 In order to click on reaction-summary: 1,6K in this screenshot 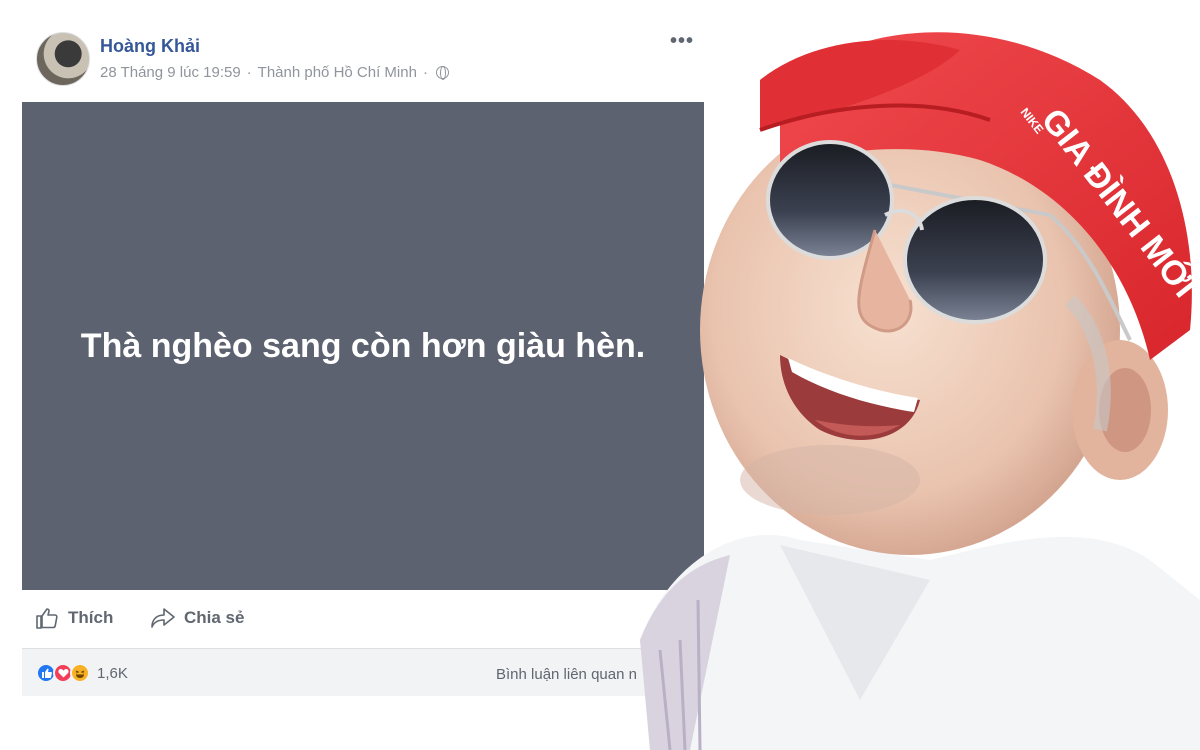, I will do `click(82, 673)`.